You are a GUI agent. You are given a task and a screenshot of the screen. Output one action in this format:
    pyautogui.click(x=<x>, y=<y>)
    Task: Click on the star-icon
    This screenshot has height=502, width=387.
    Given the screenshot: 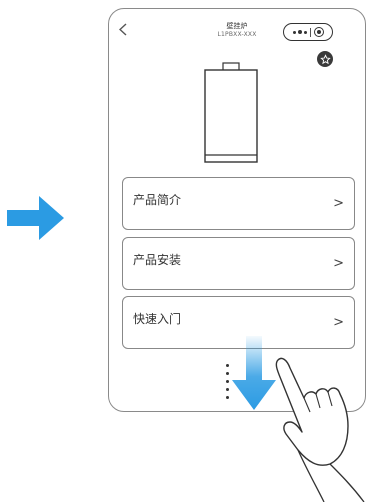 What is the action you would take?
    pyautogui.click(x=325, y=58)
    